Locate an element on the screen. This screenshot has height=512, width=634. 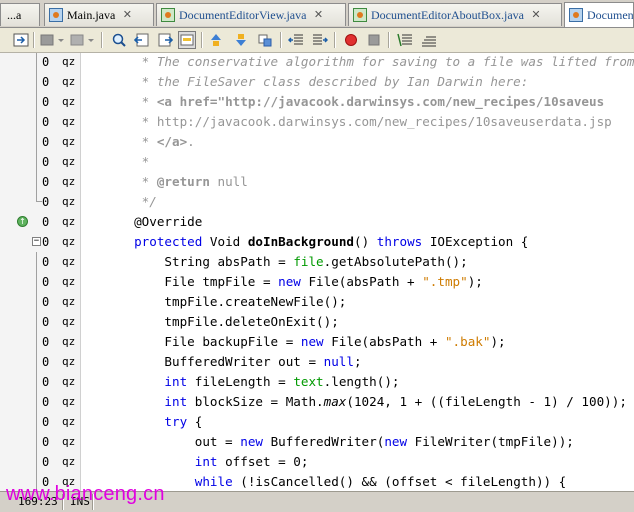
code-token: IOException { is located at coordinates (475, 241).